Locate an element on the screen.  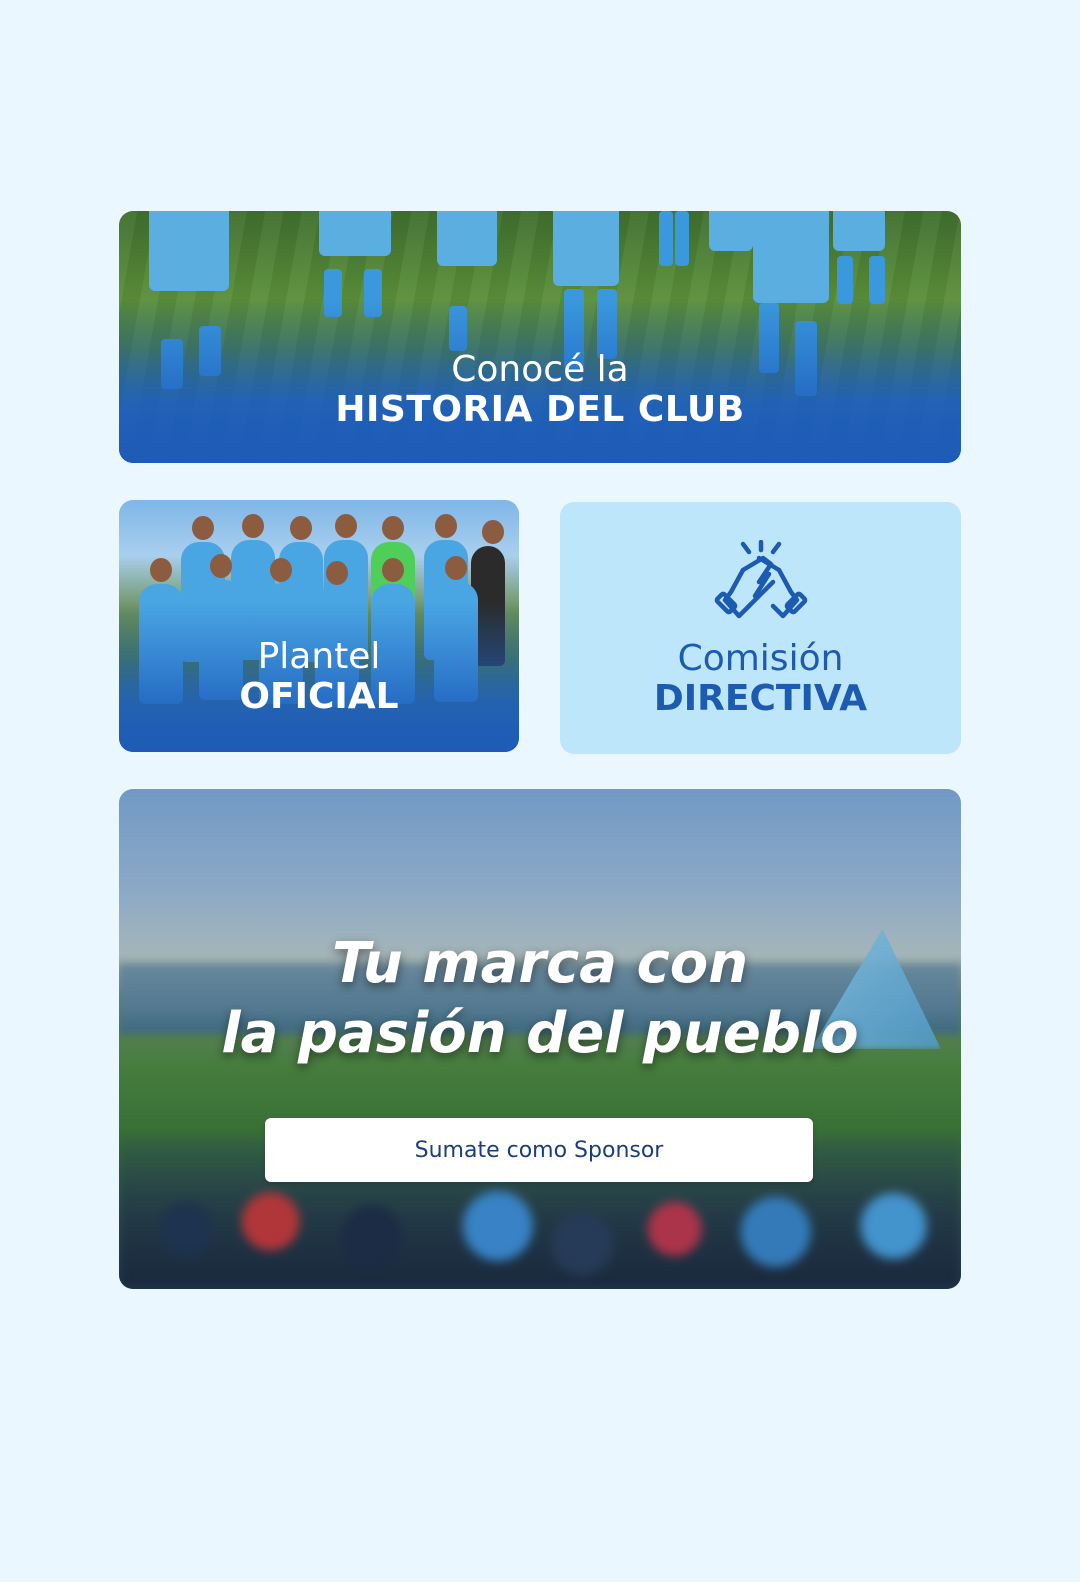
plantel-card: Plantel OFICIAL is located at coordinates (319, 626).